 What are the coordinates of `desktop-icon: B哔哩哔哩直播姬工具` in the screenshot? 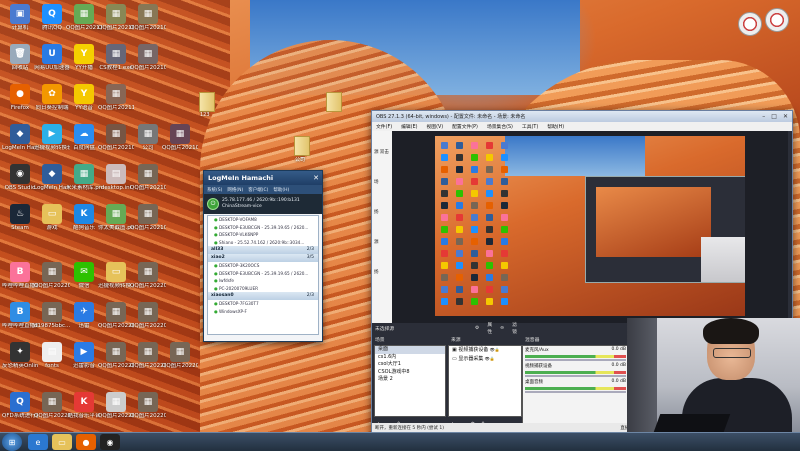 It's located at (20, 276).